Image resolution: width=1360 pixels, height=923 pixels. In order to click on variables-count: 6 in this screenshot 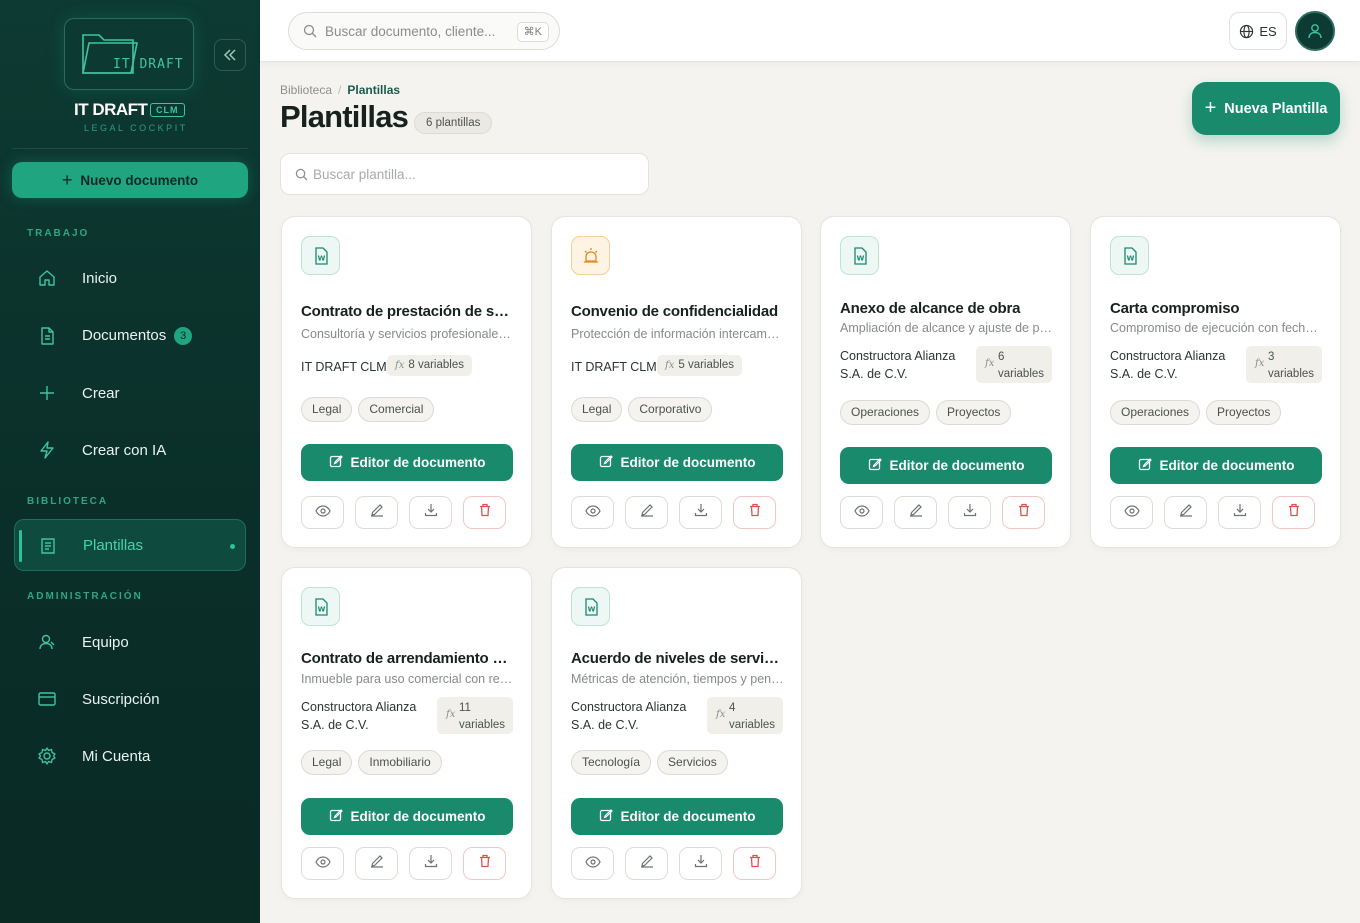, I will do `click(1001, 357)`.